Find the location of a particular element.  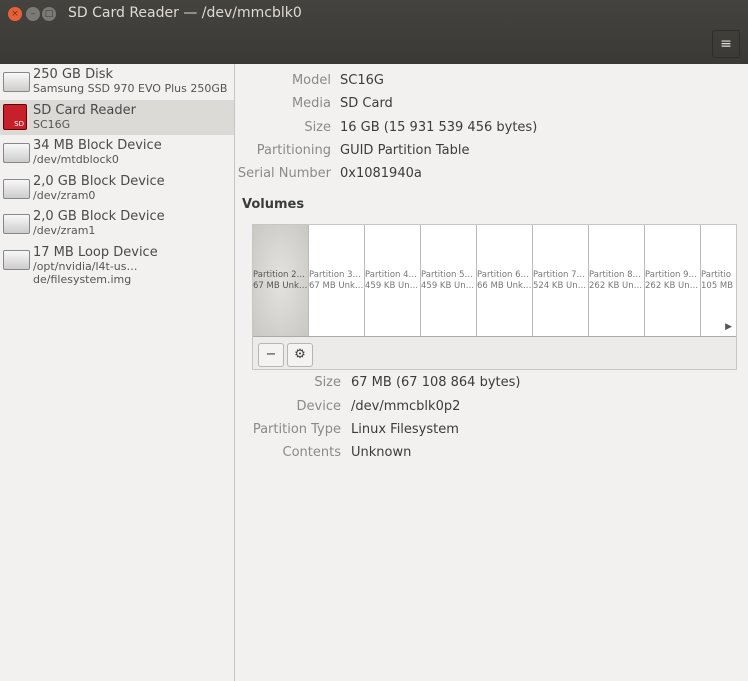

size-value: 16 GB (15 931 539 456 bytes) is located at coordinates (439, 127).